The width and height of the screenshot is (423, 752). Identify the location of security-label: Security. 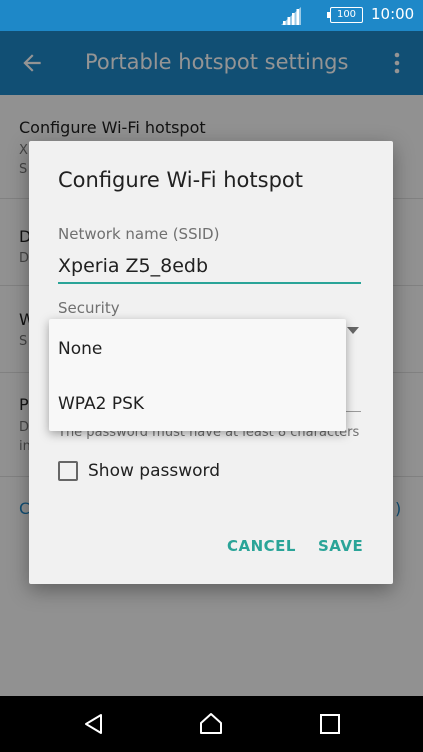
(89, 308).